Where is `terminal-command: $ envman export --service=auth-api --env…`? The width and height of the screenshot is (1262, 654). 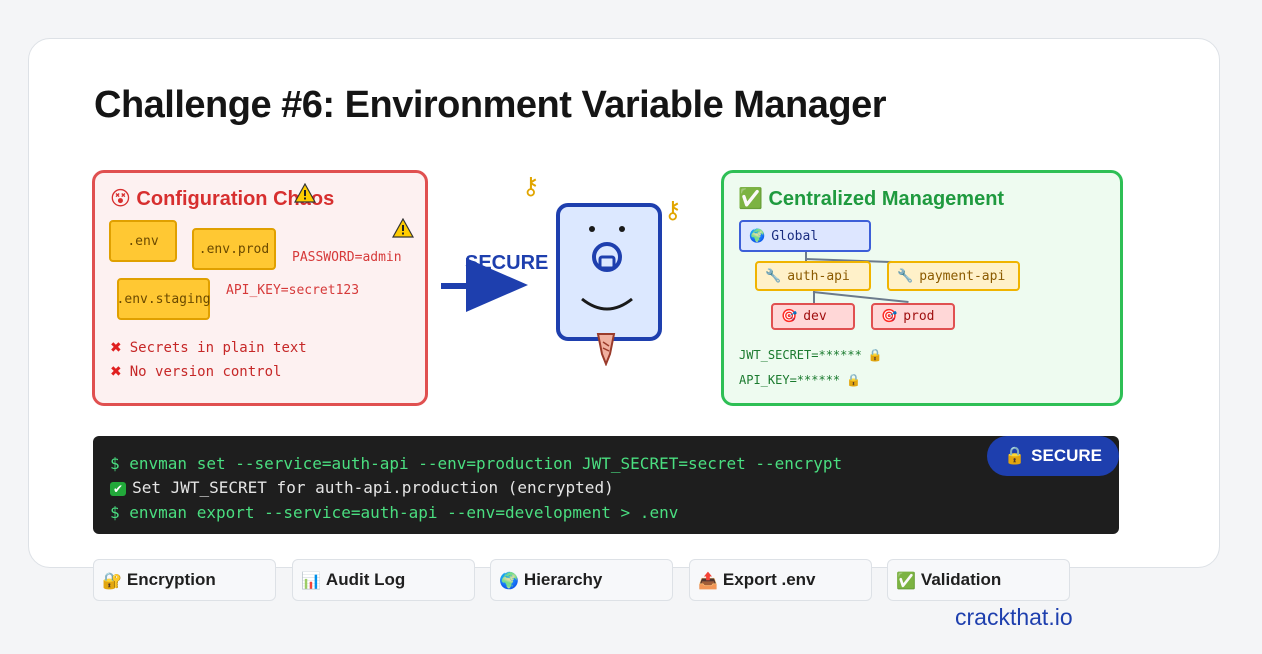 terminal-command: $ envman export --service=auth-api --env… is located at coordinates (394, 512).